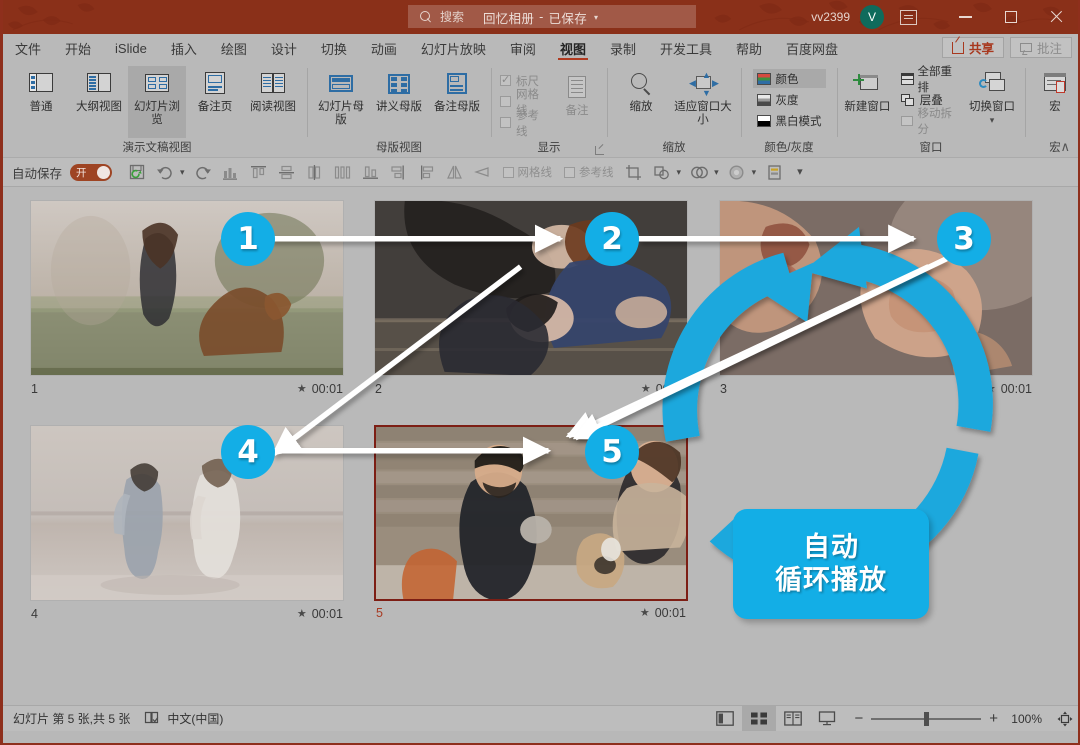 The image size is (1080, 745). What do you see at coordinates (641, 91) in the screenshot?
I see `zoom-button: 缩放` at bounding box center [641, 91].